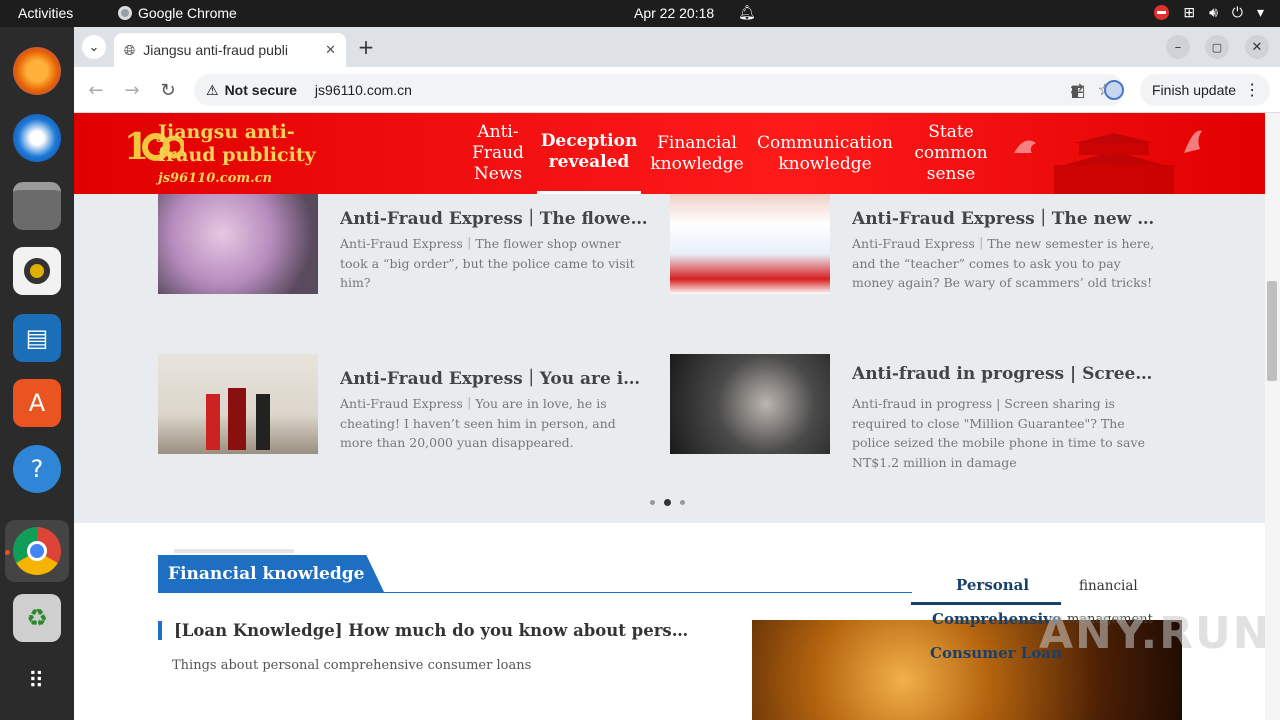 The image size is (1280, 720). I want to click on side-panel-icon: ◧, so click(1078, 90).